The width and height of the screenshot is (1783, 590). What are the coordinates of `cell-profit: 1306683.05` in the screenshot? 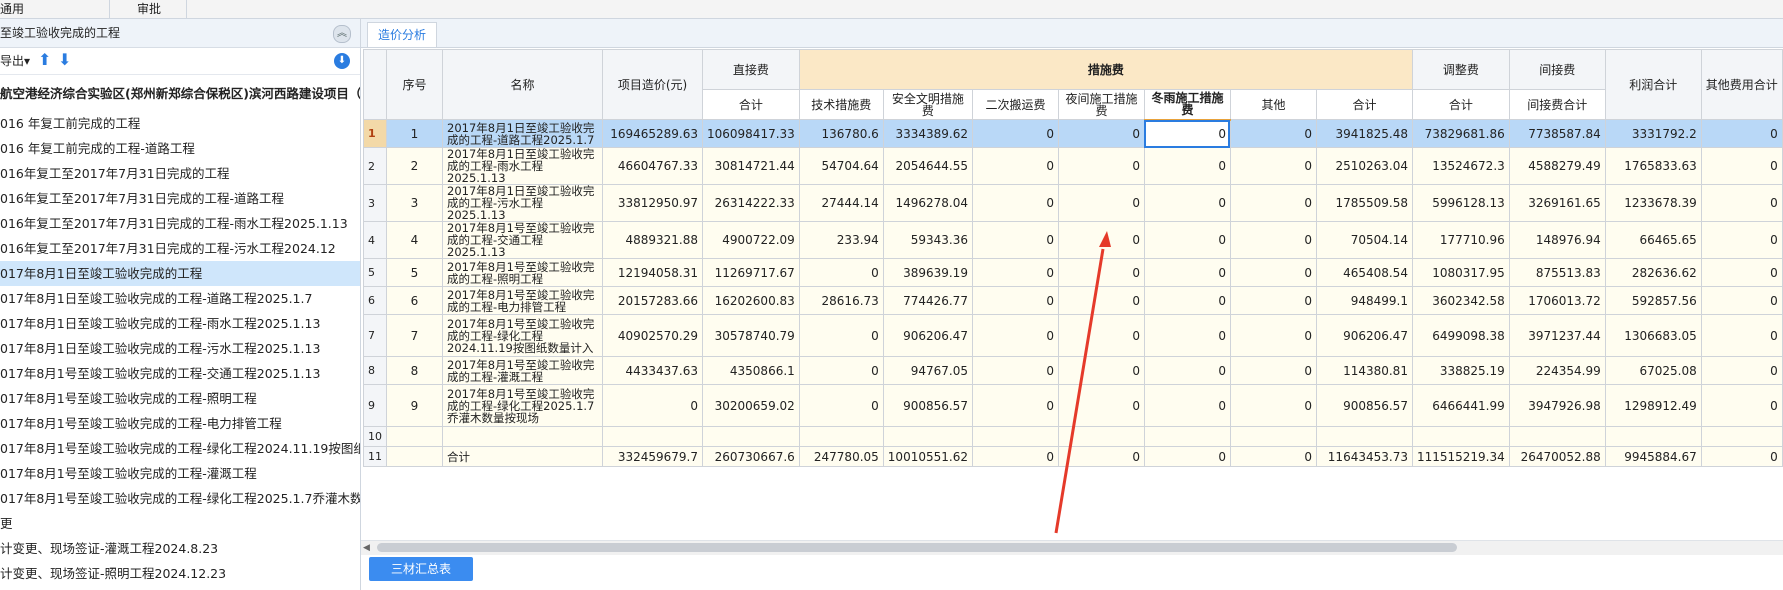 It's located at (1653, 335).